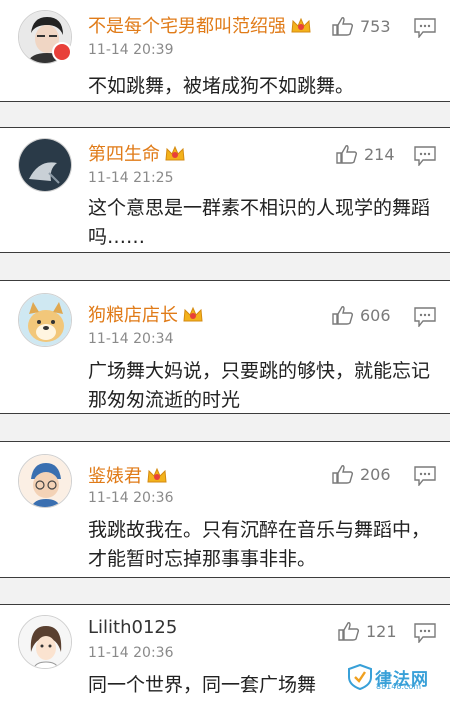 This screenshot has height=714, width=450. I want to click on like-count: 606, so click(375, 315).